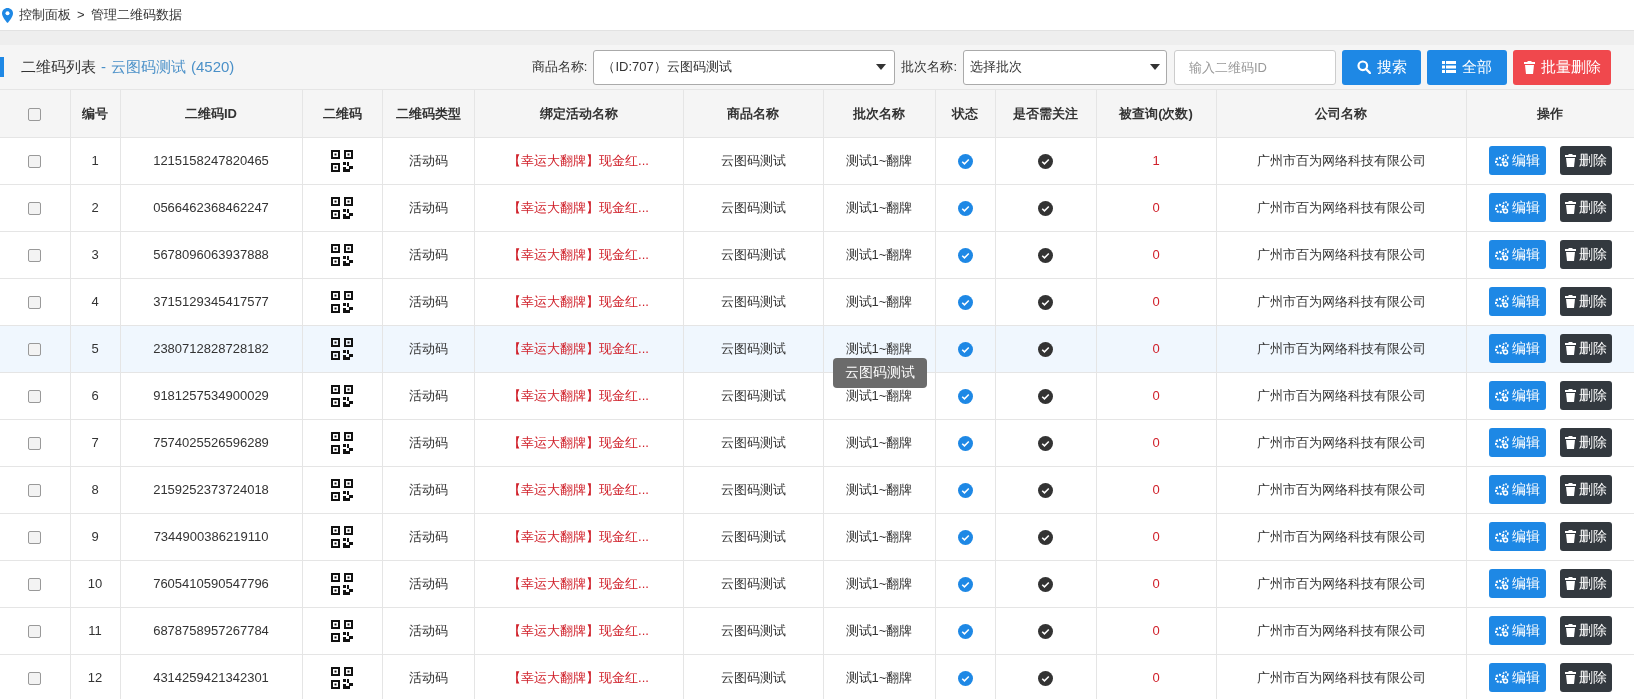 The image size is (1634, 699). I want to click on bulk-delete-button: 批量删除, so click(1562, 67).